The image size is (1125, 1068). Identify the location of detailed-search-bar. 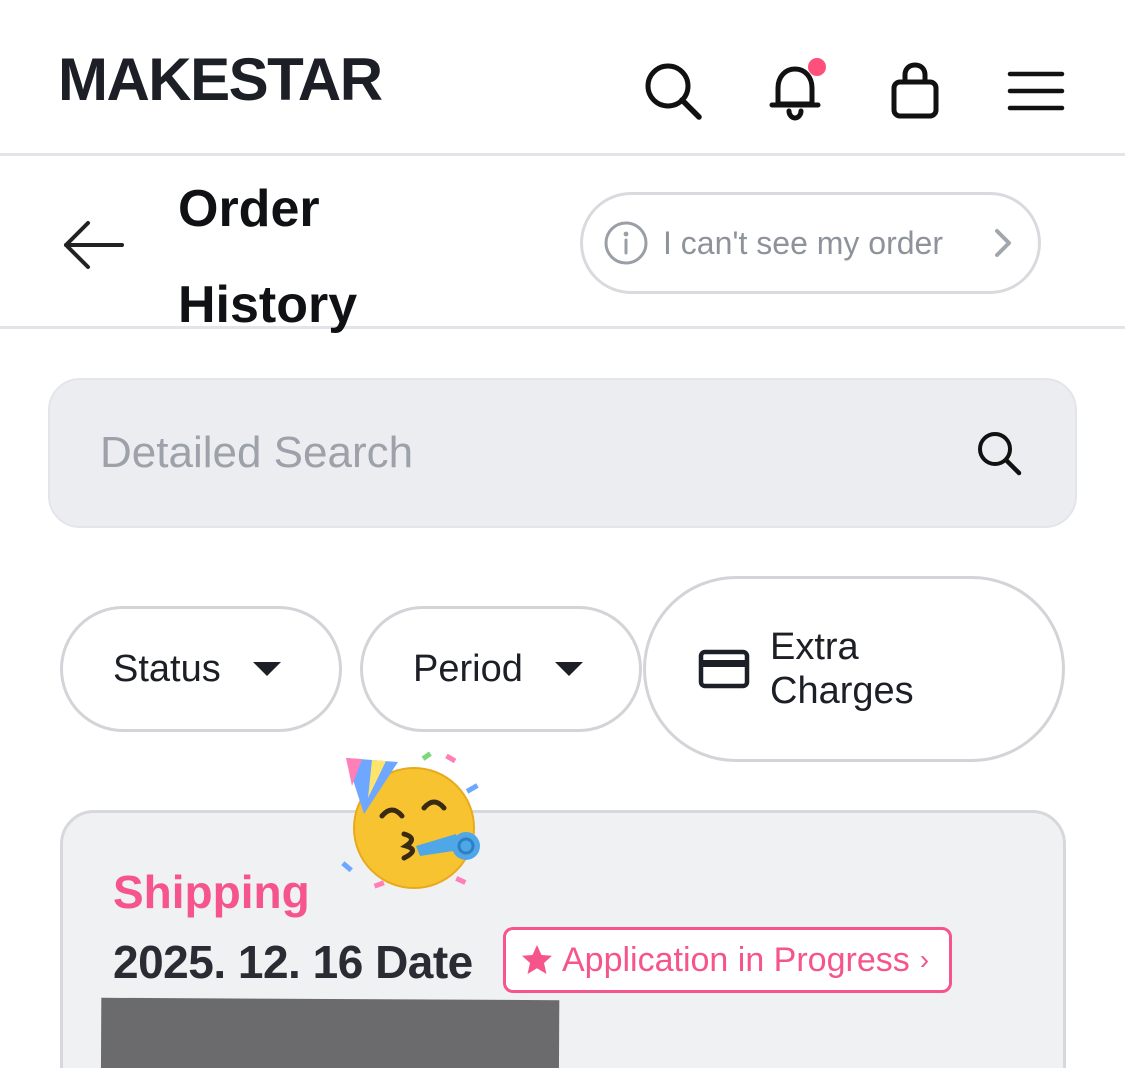
(562, 453).